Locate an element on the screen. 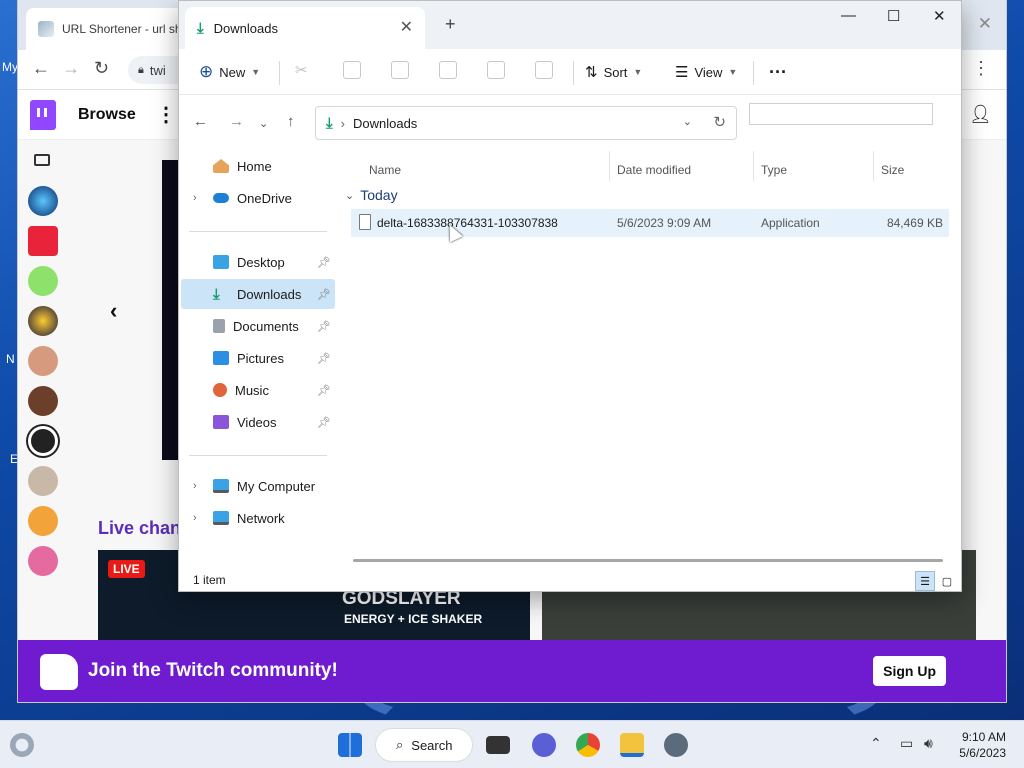 Image resolution: width=1024 pixels, height=768 pixels. live-badge: LIVE is located at coordinates (126, 569).